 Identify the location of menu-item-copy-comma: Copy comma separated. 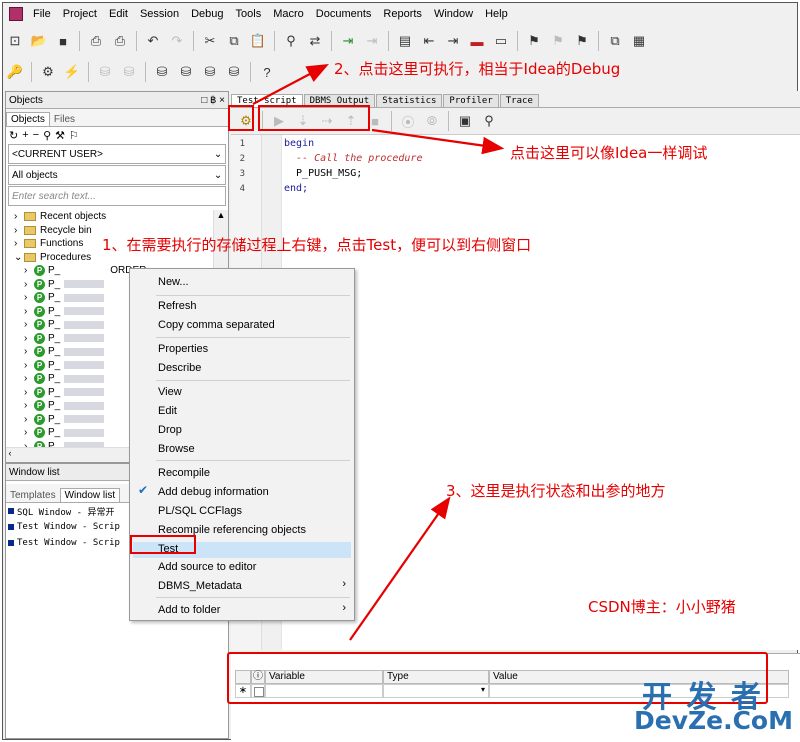
(216, 325).